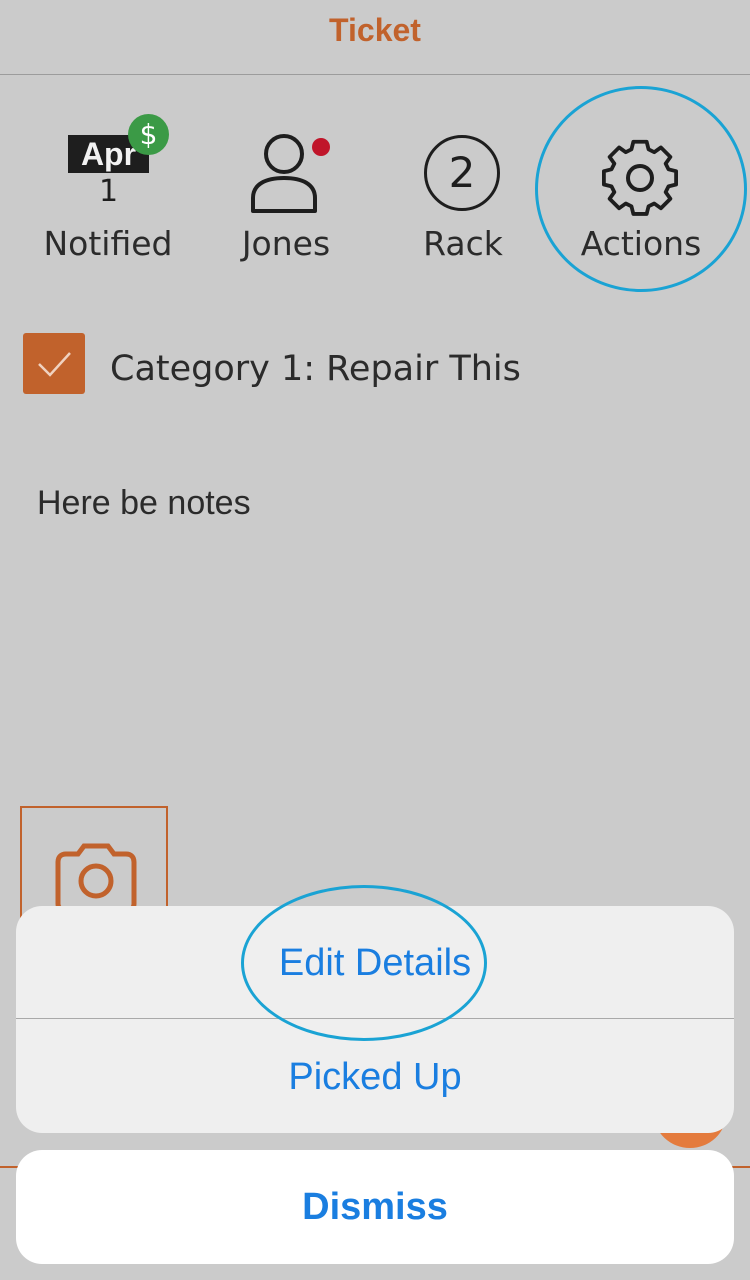 Image resolution: width=750 pixels, height=1280 pixels. What do you see at coordinates (286, 243) in the screenshot?
I see `assignee-label: Jones` at bounding box center [286, 243].